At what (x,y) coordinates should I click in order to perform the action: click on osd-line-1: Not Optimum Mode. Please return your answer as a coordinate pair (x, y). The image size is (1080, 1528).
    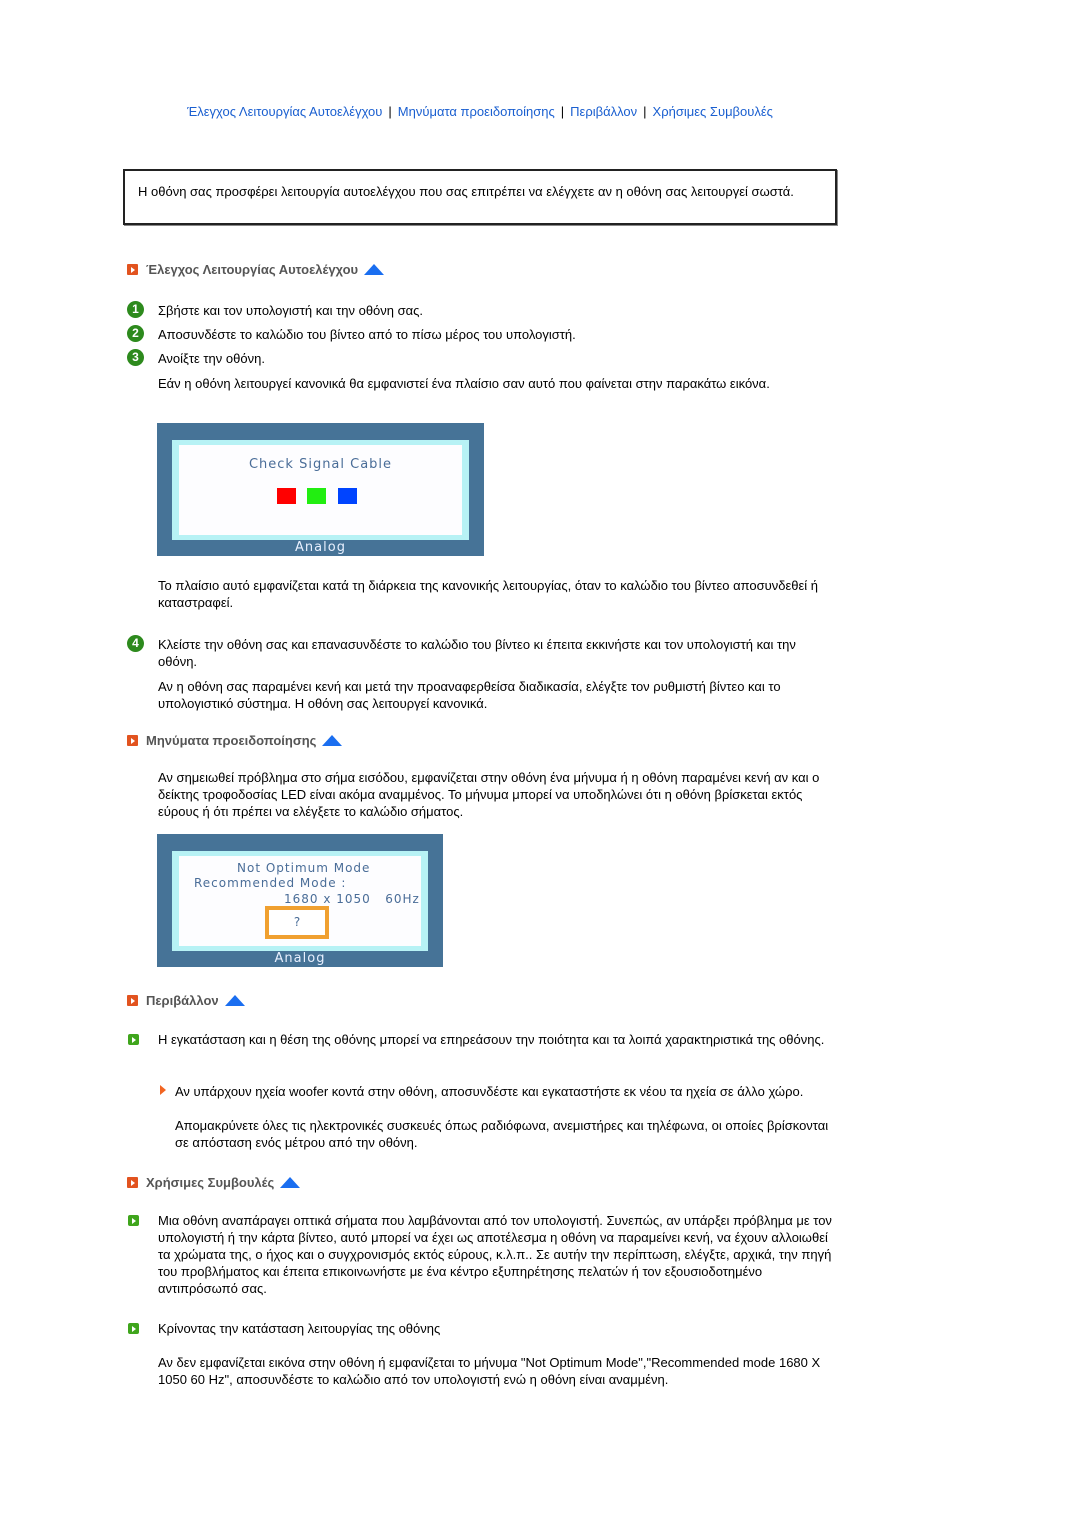
    Looking at the image, I should click on (304, 868).